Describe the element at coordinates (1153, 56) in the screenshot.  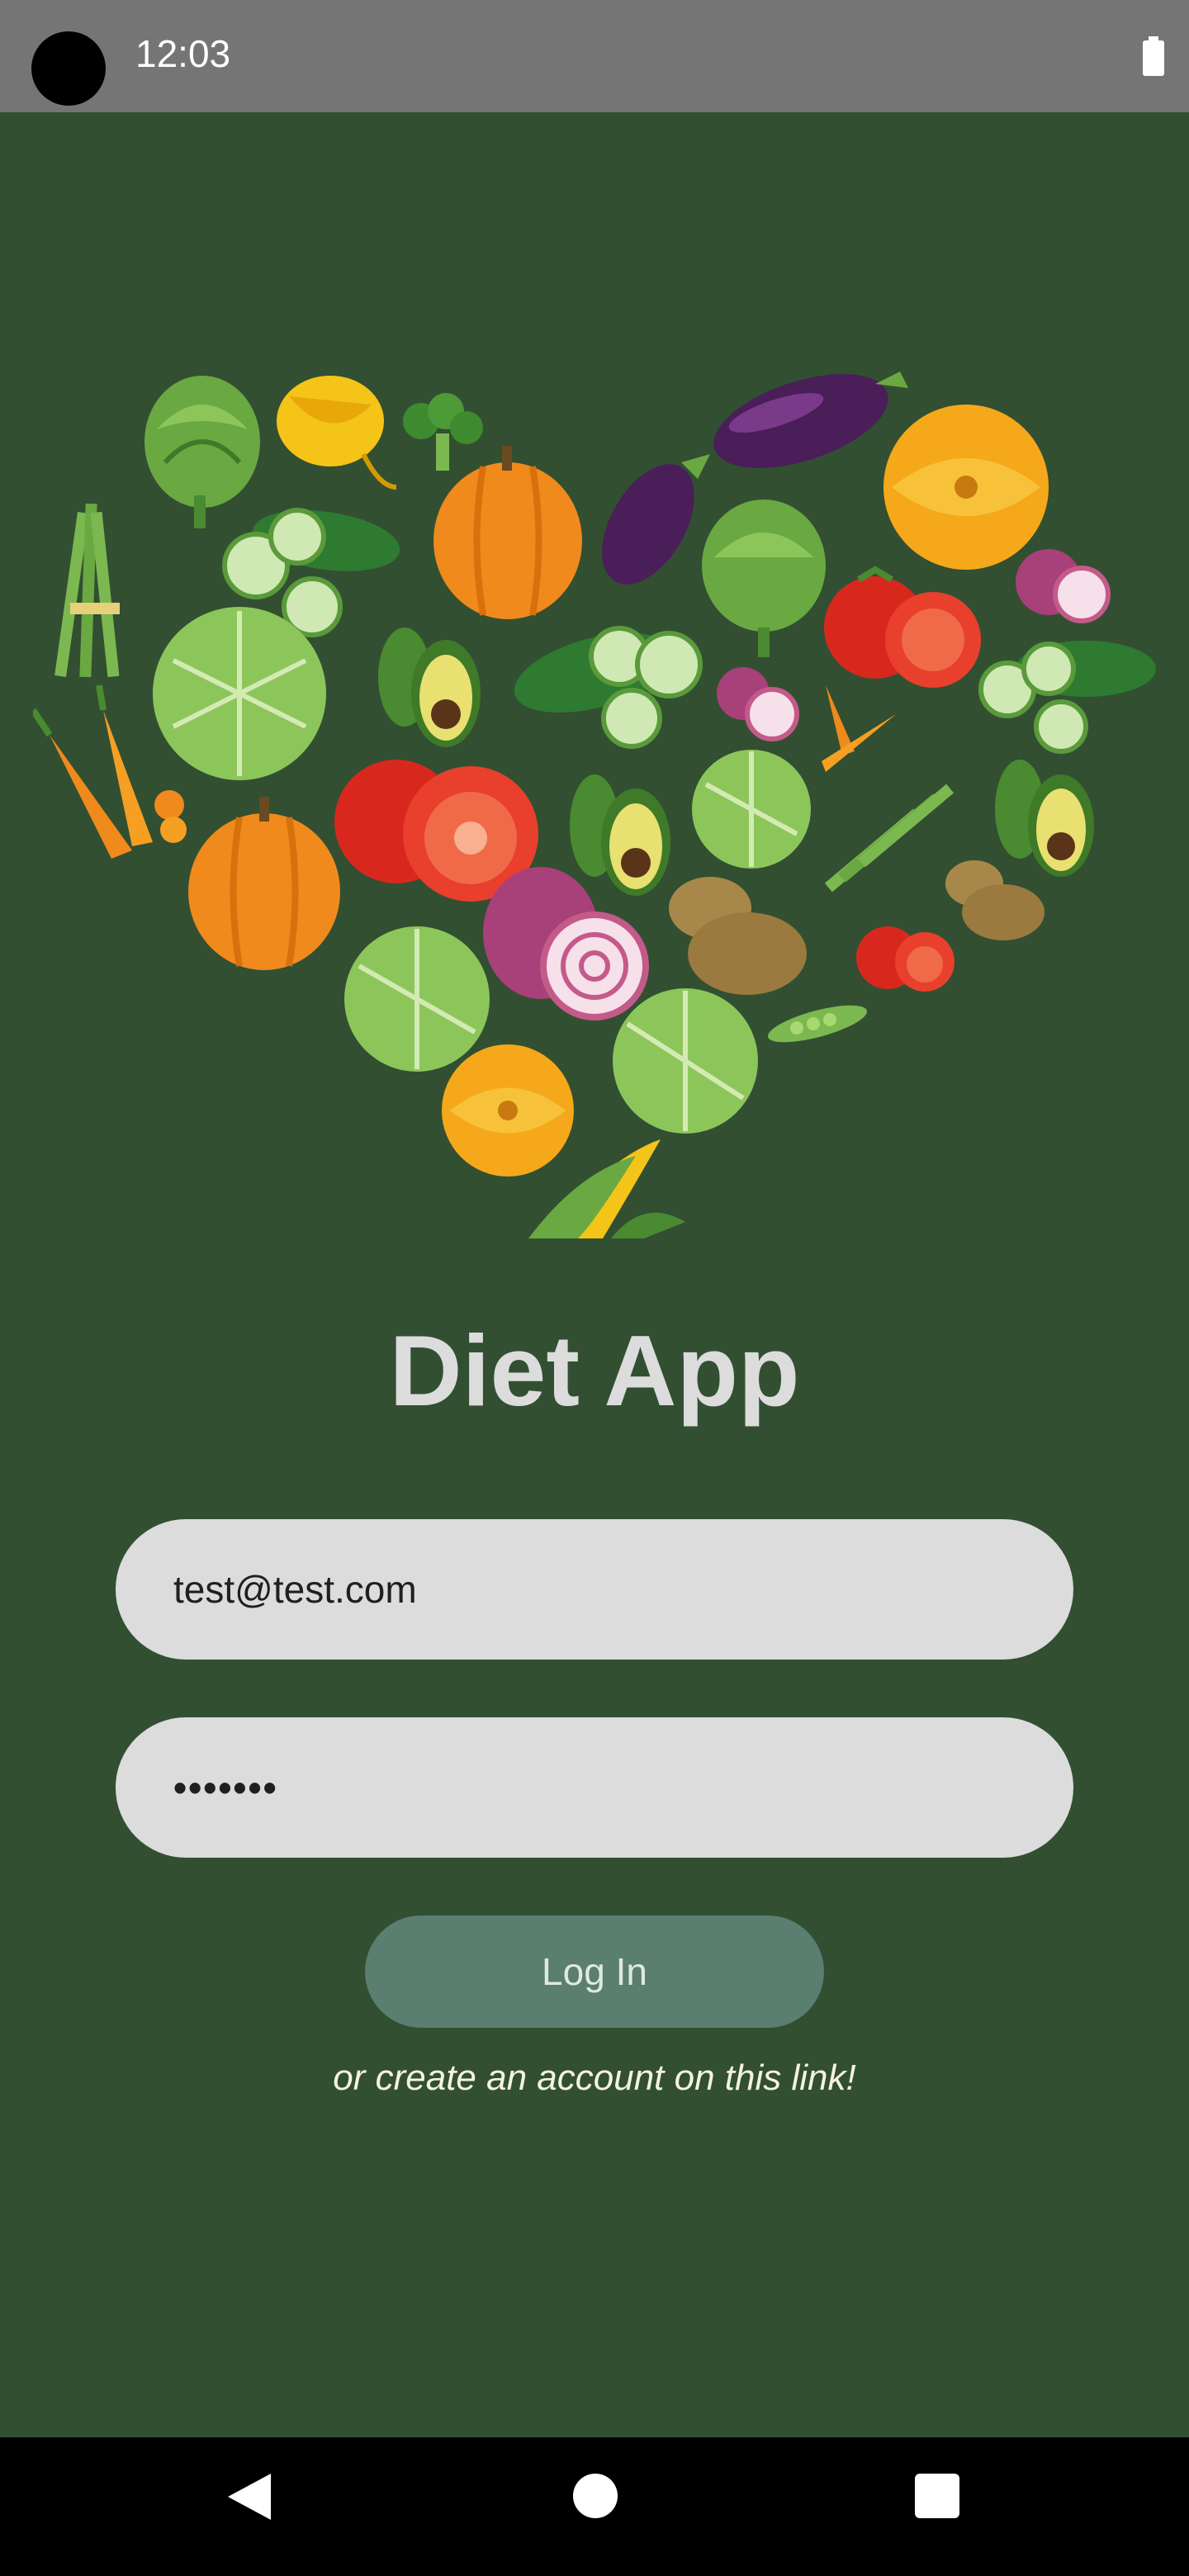
I see `battery-full-icon` at that location.